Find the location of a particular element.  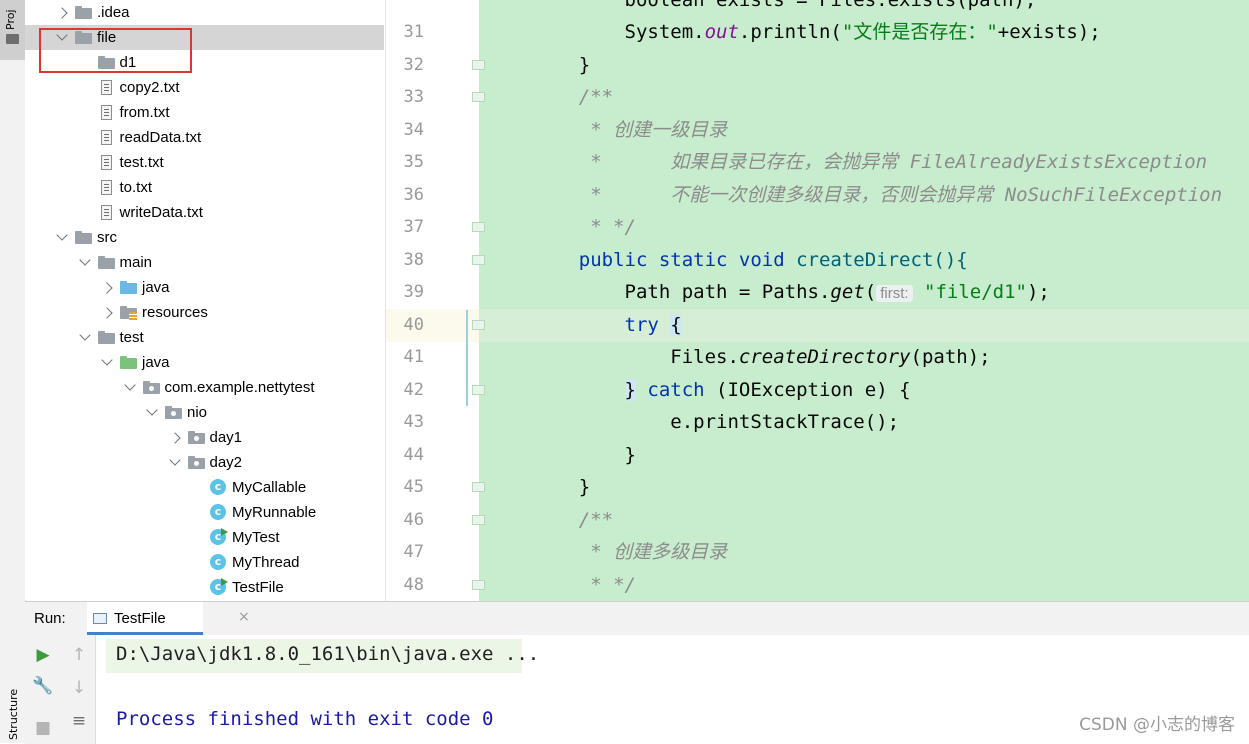

code-text: Path path = Paths. is located at coordinates (682, 292).